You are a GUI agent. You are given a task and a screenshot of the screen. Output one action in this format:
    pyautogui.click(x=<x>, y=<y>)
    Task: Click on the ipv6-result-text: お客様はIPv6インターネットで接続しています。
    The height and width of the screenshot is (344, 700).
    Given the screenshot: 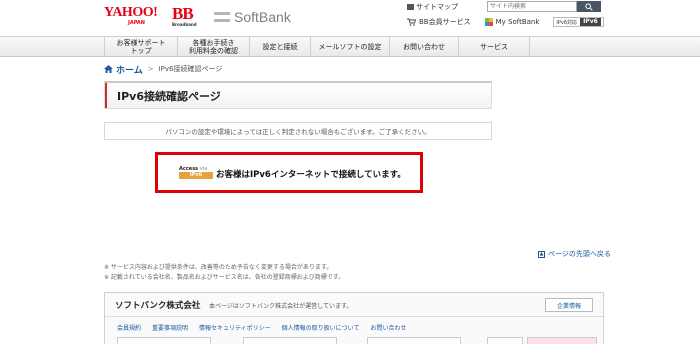 What is the action you would take?
    pyautogui.click(x=311, y=175)
    